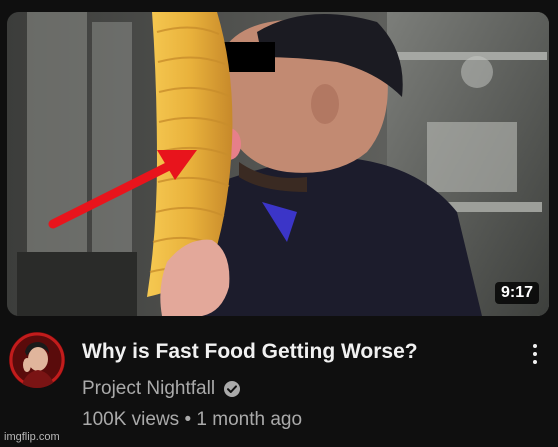  What do you see at coordinates (32, 437) in the screenshot?
I see `imgflip-watermark: imgflip.com` at bounding box center [32, 437].